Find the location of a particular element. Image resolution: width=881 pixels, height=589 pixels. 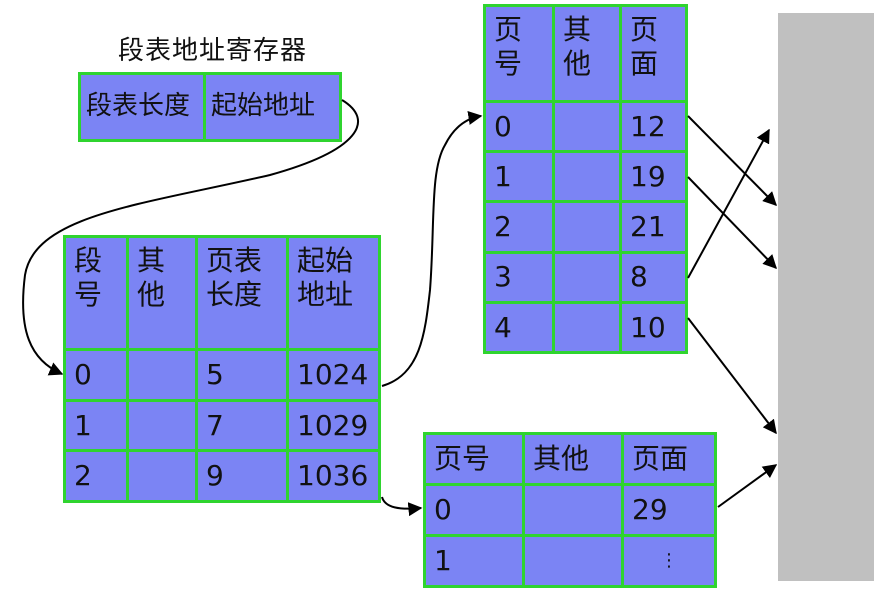

segment-2-page-0-frame-arrow is located at coordinates (747, 486).